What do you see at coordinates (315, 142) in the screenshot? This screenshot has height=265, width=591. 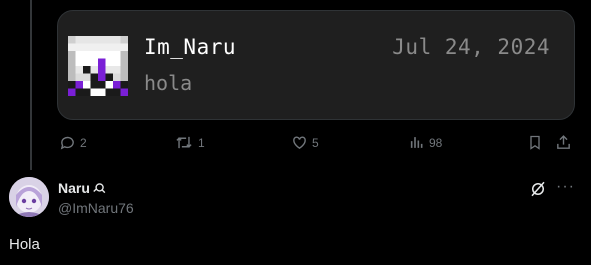 I see `like-count: 5` at bounding box center [315, 142].